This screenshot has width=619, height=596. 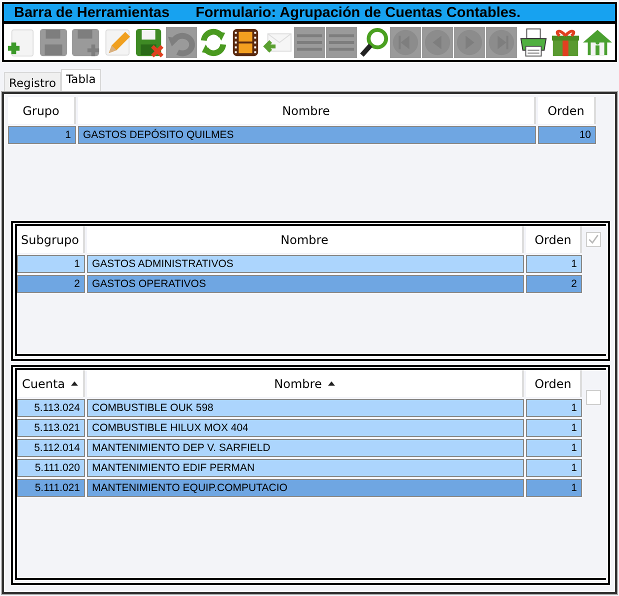 What do you see at coordinates (51, 239) in the screenshot?
I see `column-header: Subgrupo` at bounding box center [51, 239].